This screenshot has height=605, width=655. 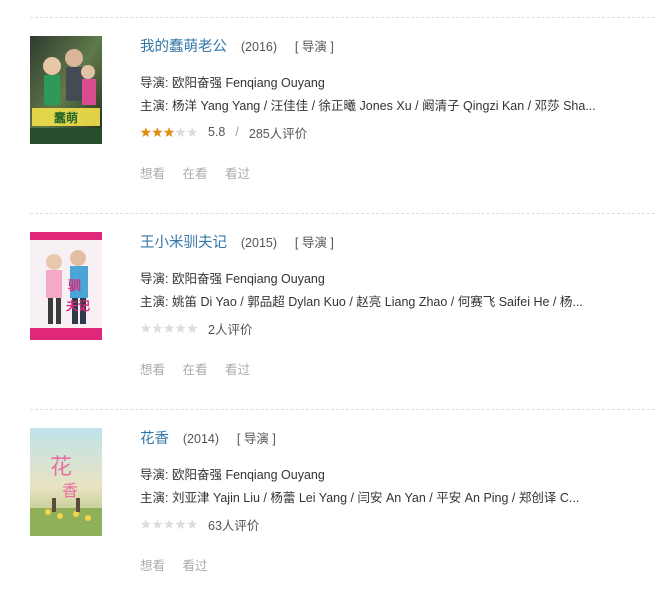 What do you see at coordinates (183, 243) in the screenshot?
I see `film-title-link: 王小米驯夫记` at bounding box center [183, 243].